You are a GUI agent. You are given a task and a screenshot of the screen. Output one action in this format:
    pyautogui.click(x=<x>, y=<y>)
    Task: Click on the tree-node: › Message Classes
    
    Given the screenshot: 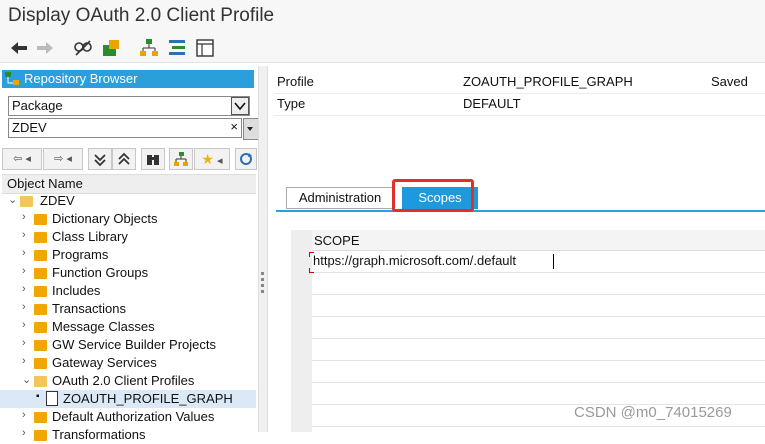 What is the action you would take?
    pyautogui.click(x=128, y=327)
    